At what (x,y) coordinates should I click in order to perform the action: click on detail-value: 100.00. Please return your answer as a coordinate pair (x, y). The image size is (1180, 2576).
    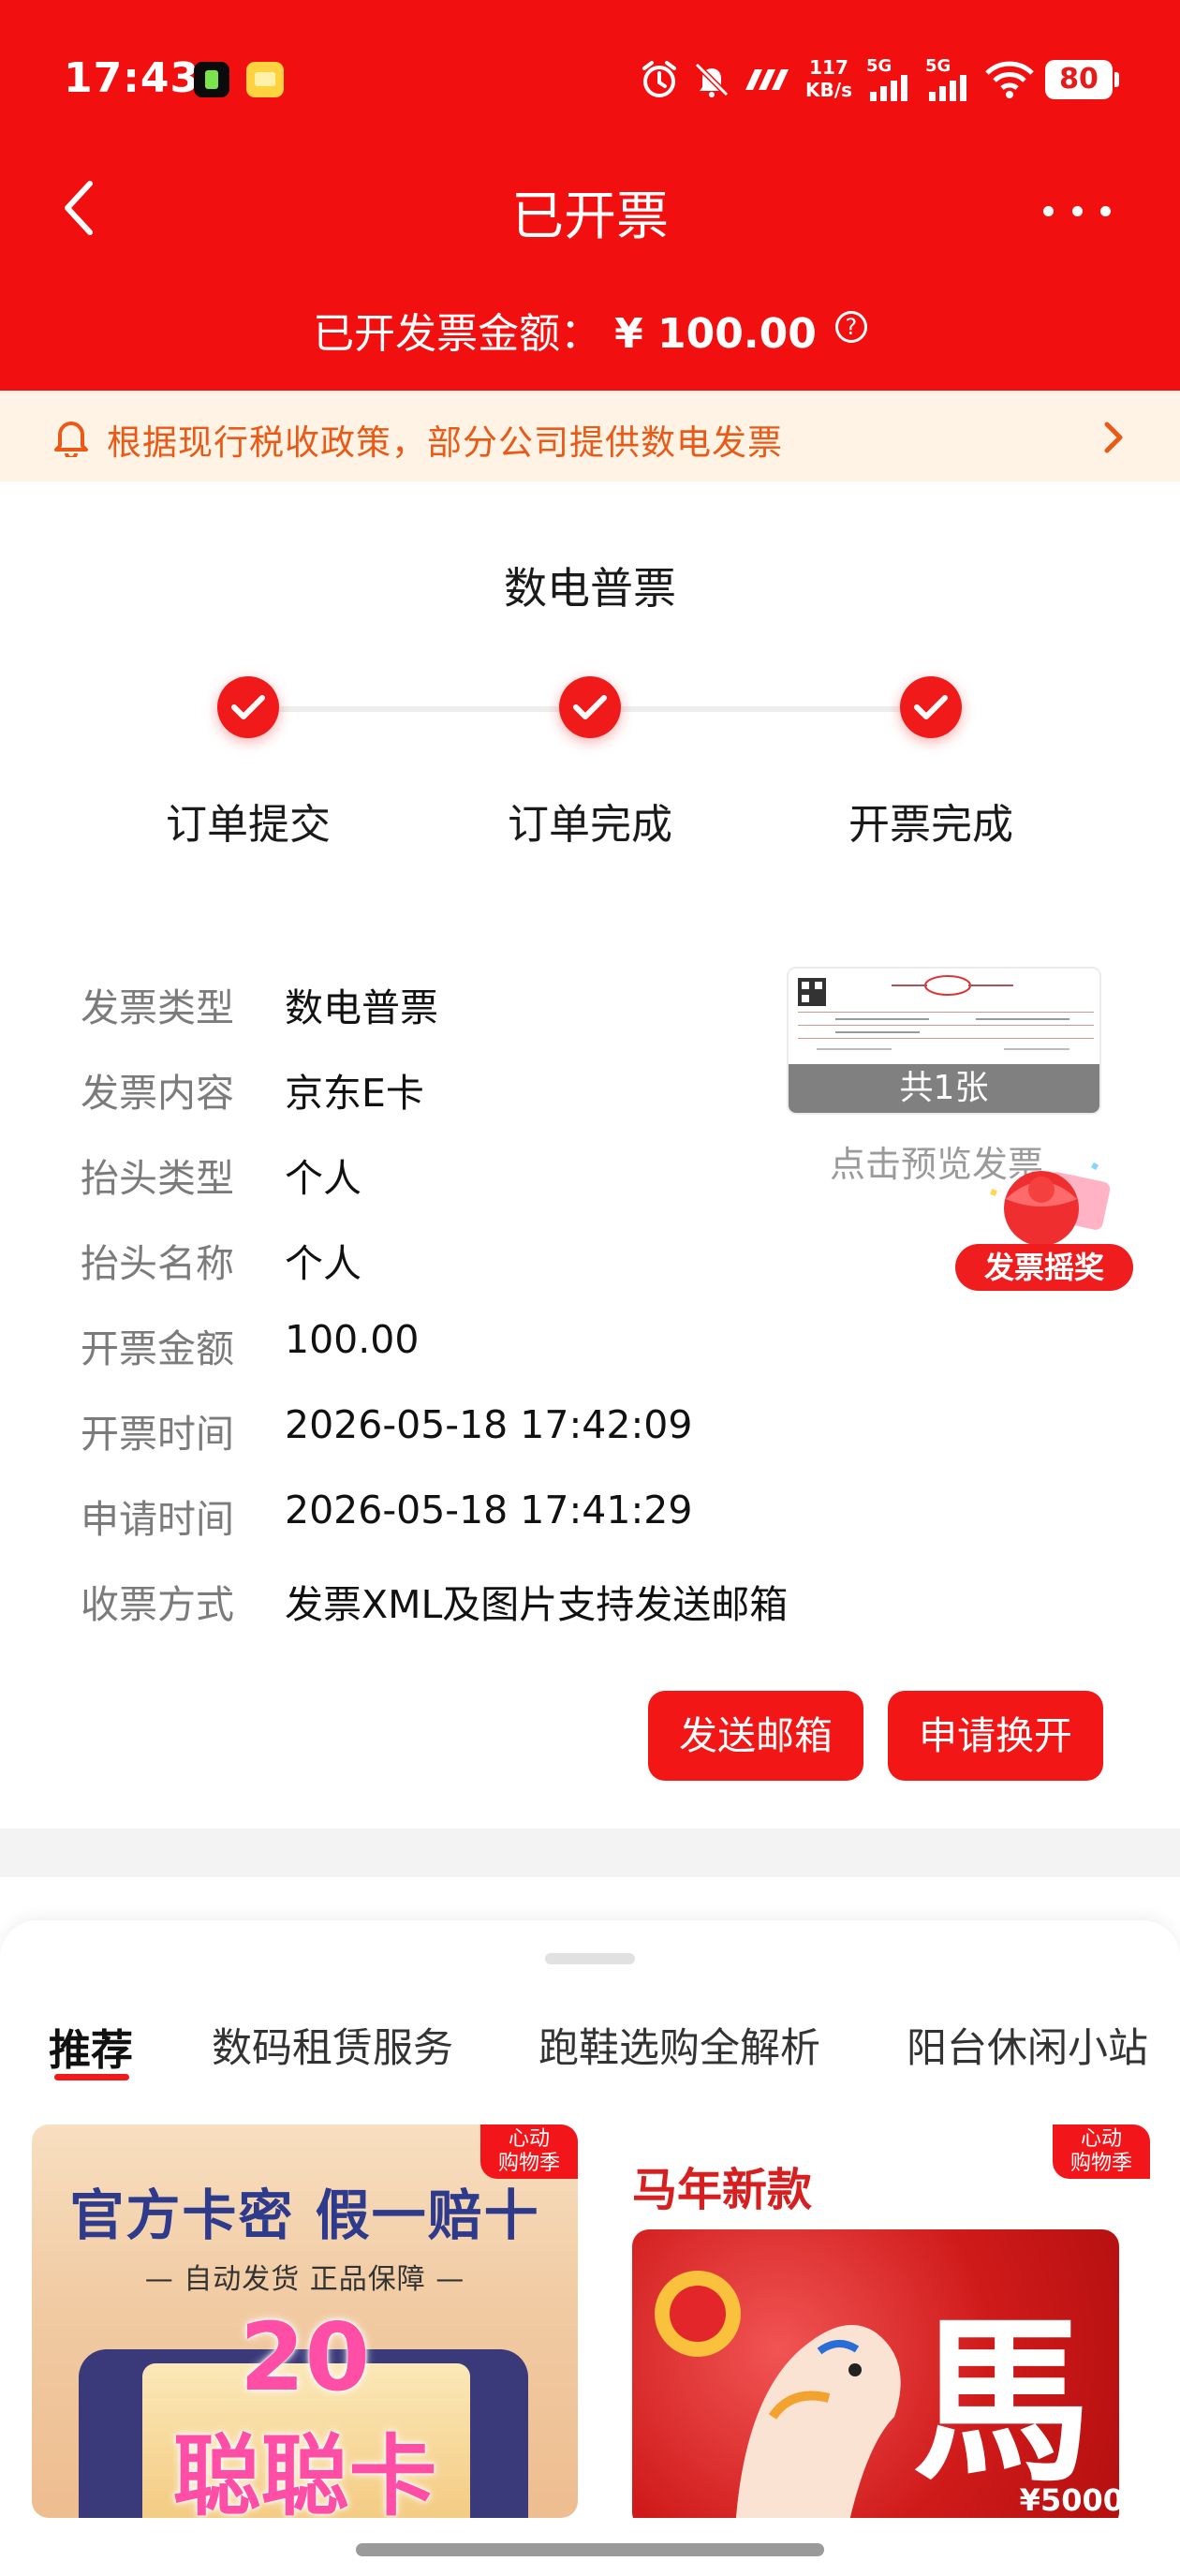
    Looking at the image, I should click on (353, 1339).